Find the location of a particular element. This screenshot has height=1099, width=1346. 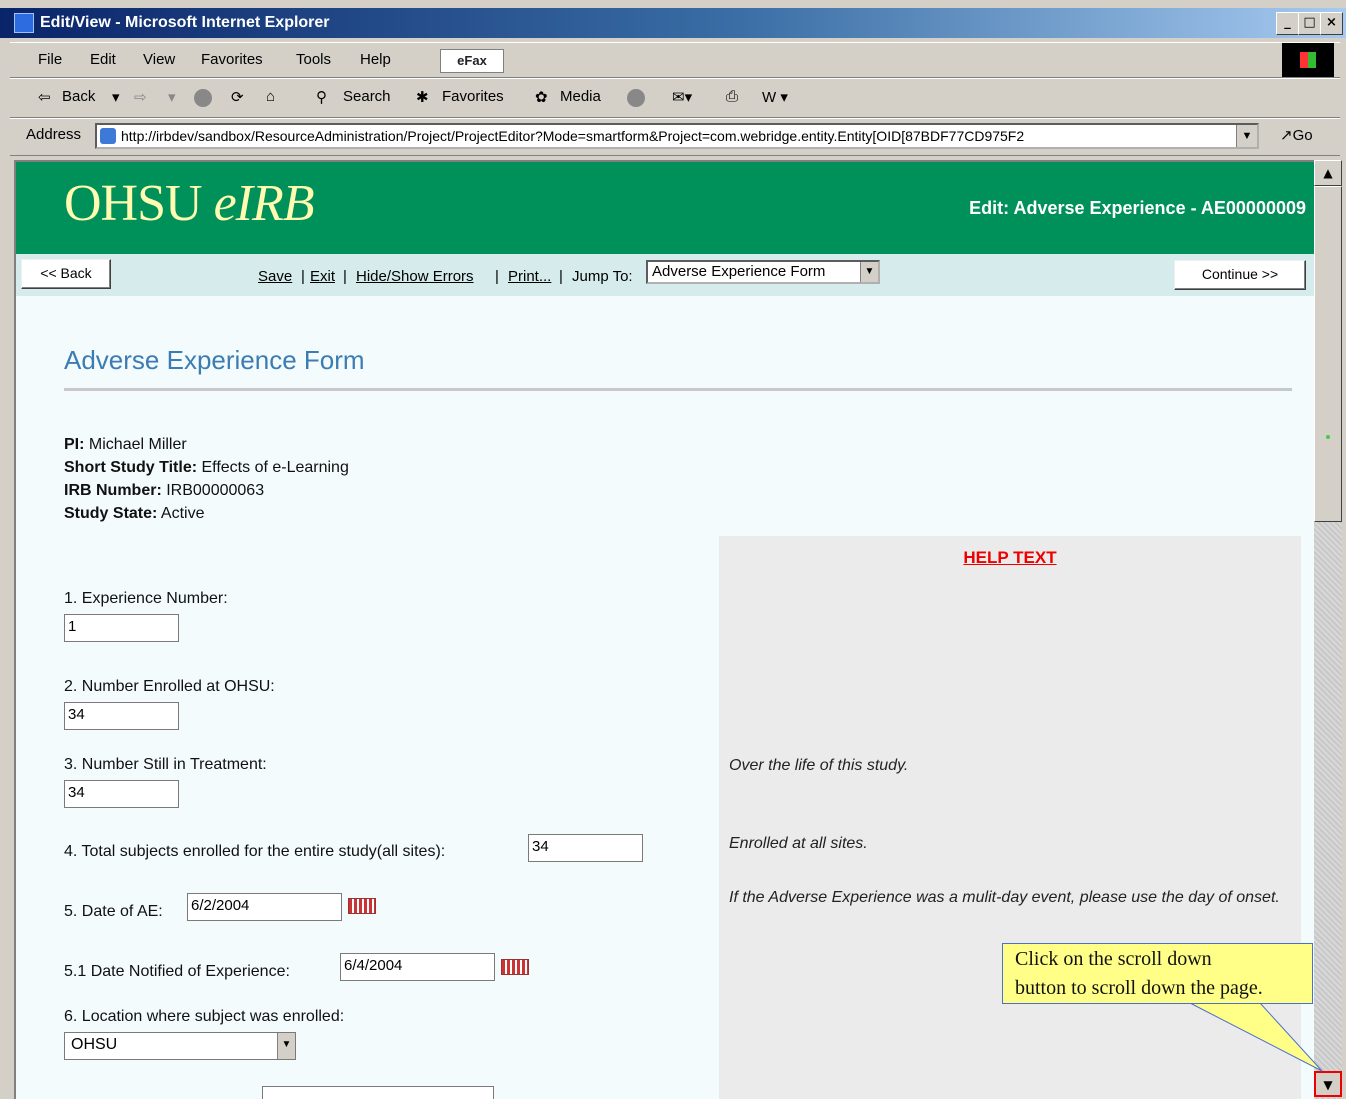

media-button: Media is located at coordinates (580, 96).